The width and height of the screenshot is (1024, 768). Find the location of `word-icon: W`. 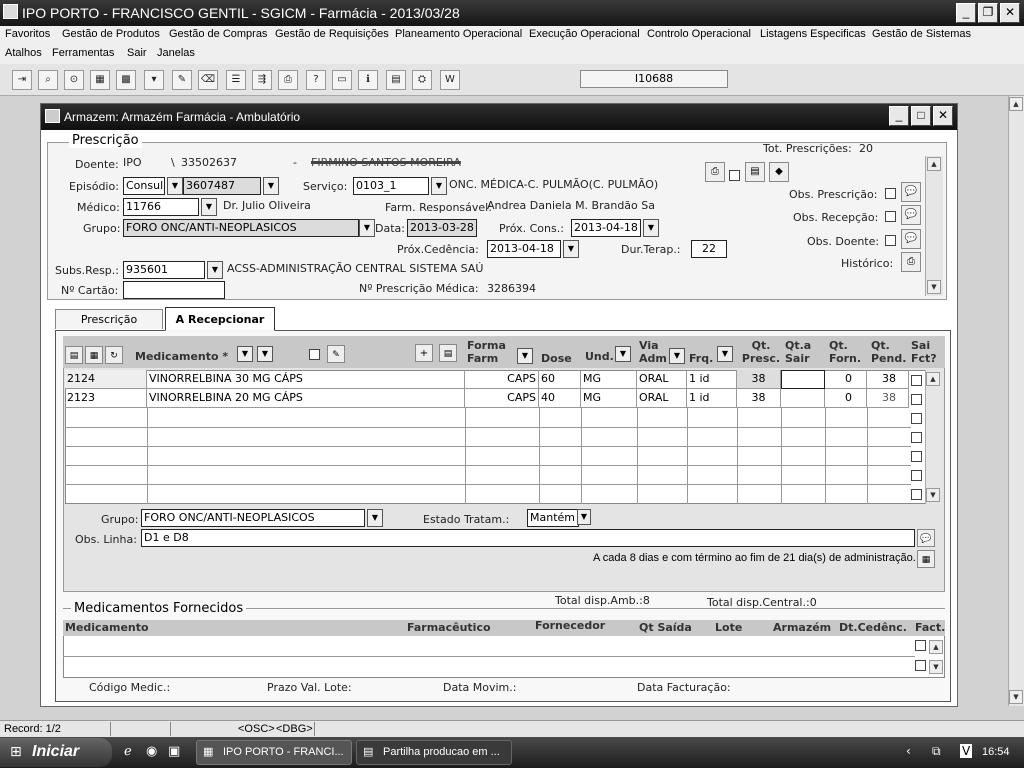

word-icon: W is located at coordinates (450, 80).